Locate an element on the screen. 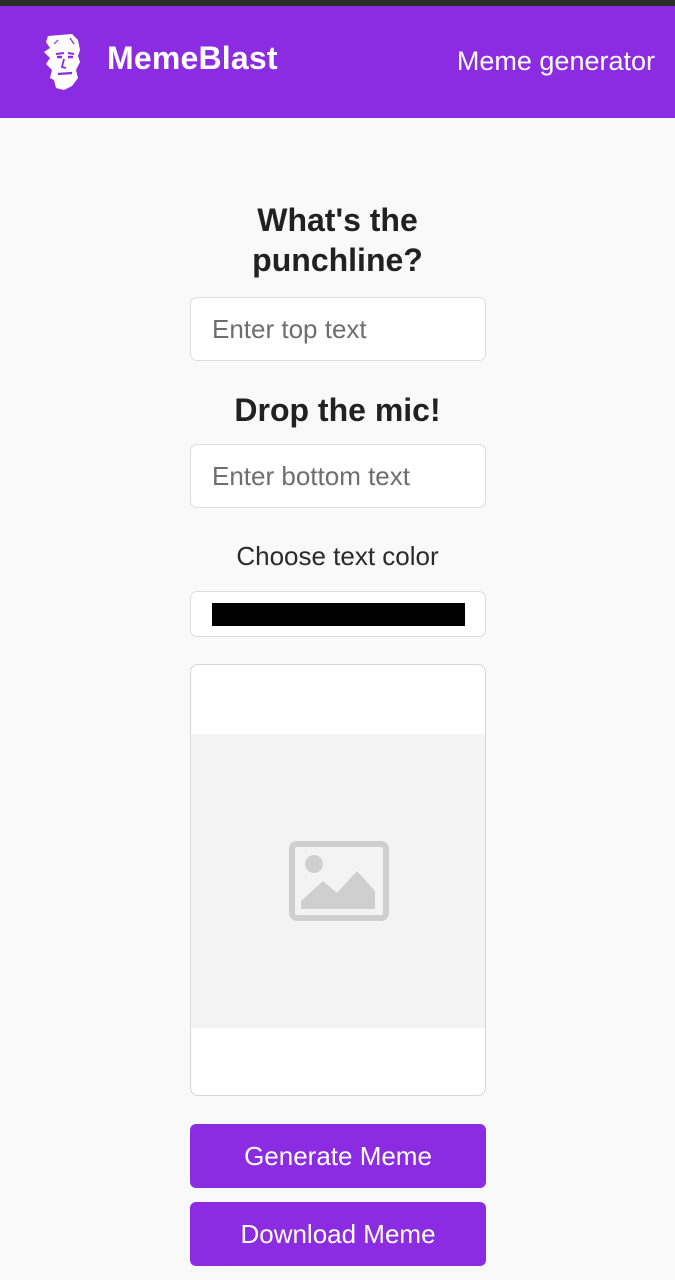 This screenshot has height=1280, width=675. color-swatch is located at coordinates (338, 614).